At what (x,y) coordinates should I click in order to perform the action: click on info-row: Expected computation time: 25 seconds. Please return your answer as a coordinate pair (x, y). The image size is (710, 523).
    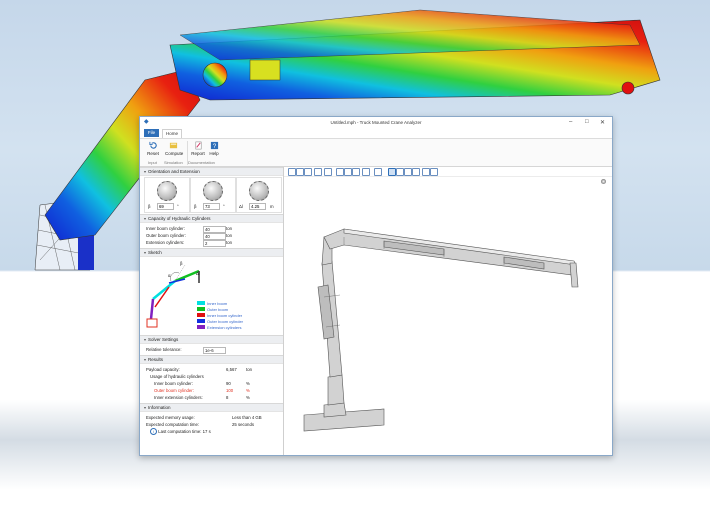
    Looking at the image, I should click on (214, 424).